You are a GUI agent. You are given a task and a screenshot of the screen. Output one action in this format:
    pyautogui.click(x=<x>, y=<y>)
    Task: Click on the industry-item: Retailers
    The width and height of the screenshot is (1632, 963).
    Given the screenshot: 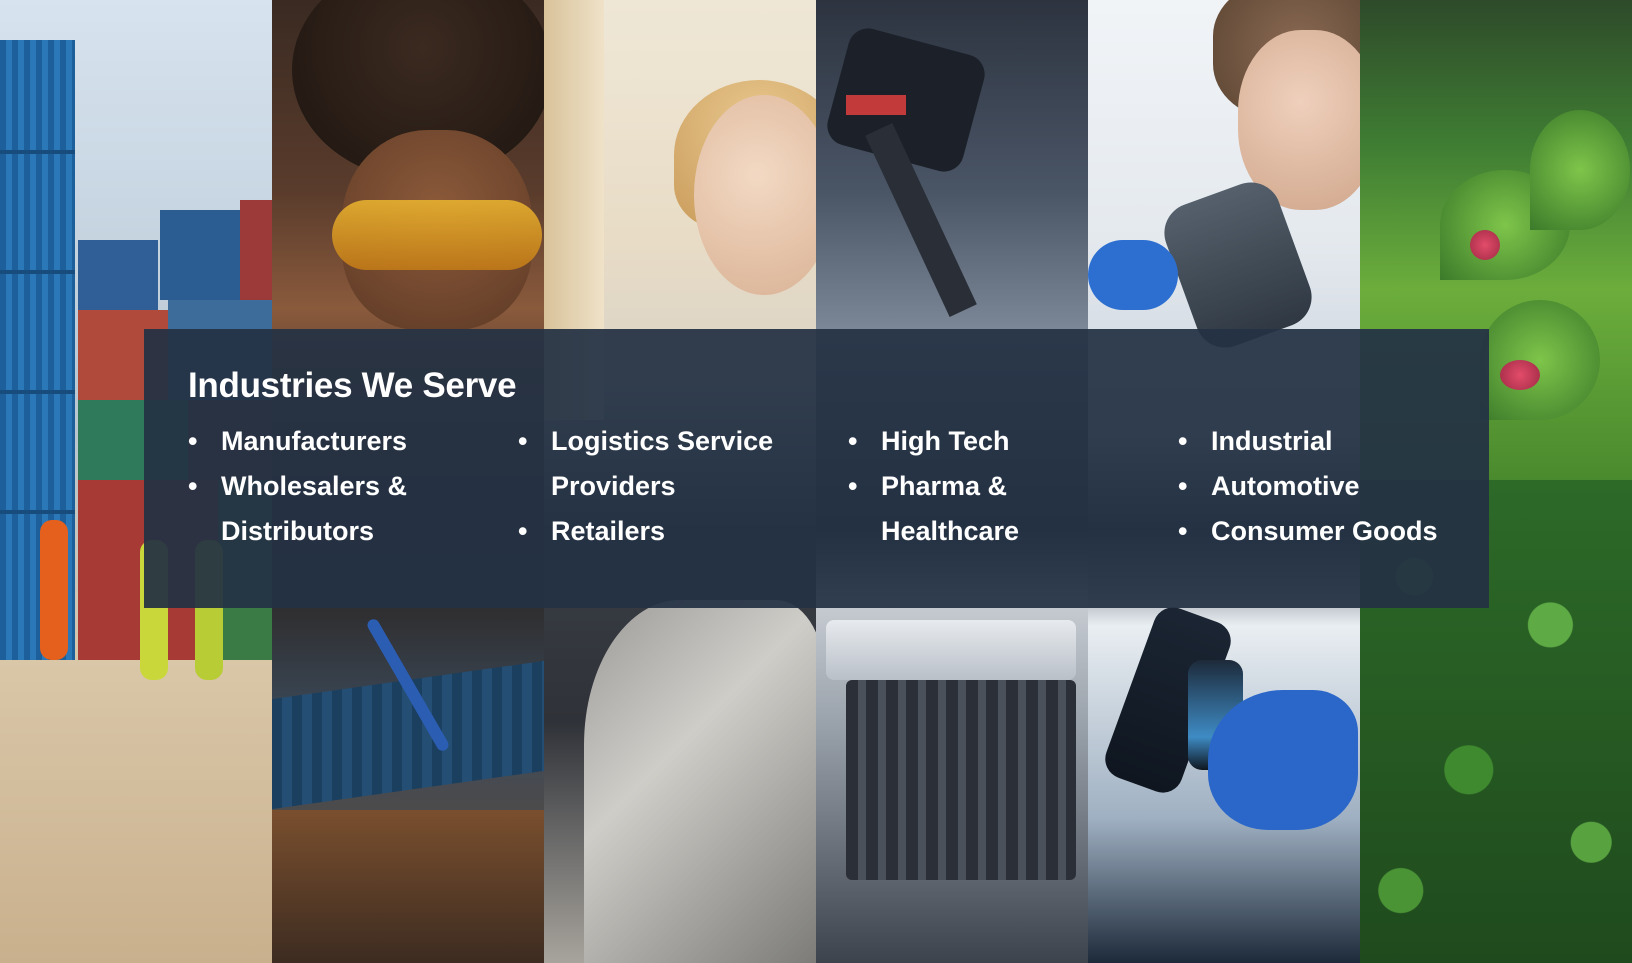 What is the action you would take?
    pyautogui.click(x=668, y=531)
    